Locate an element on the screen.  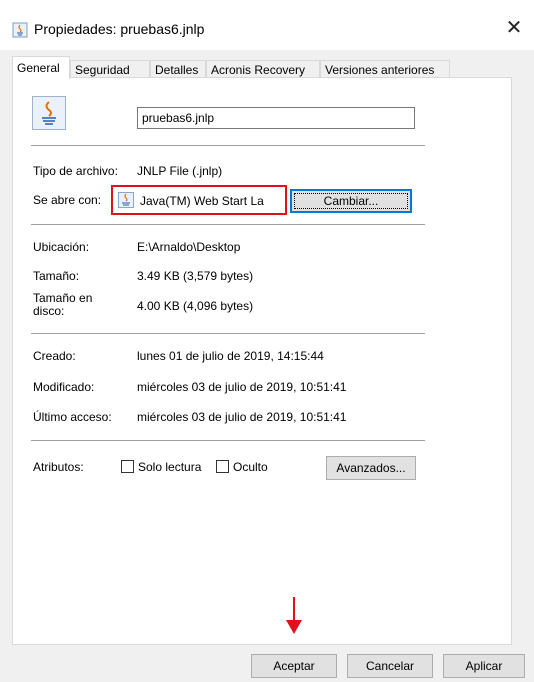
opens-with-highlight: Java(TM) Web Start La is located at coordinates (199, 200).